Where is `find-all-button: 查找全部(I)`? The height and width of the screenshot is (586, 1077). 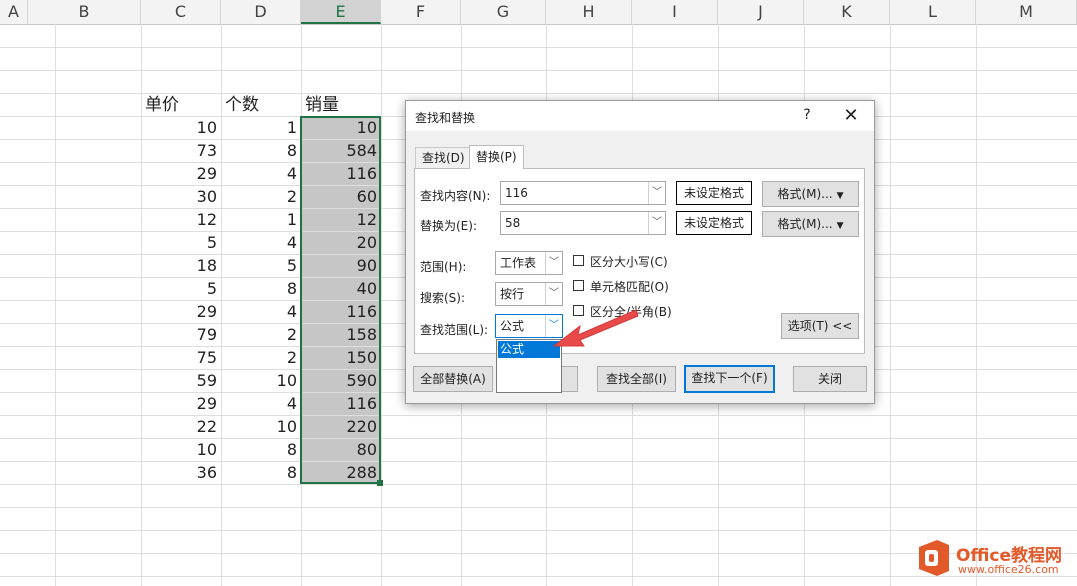
find-all-button: 查找全部(I) is located at coordinates (636, 379).